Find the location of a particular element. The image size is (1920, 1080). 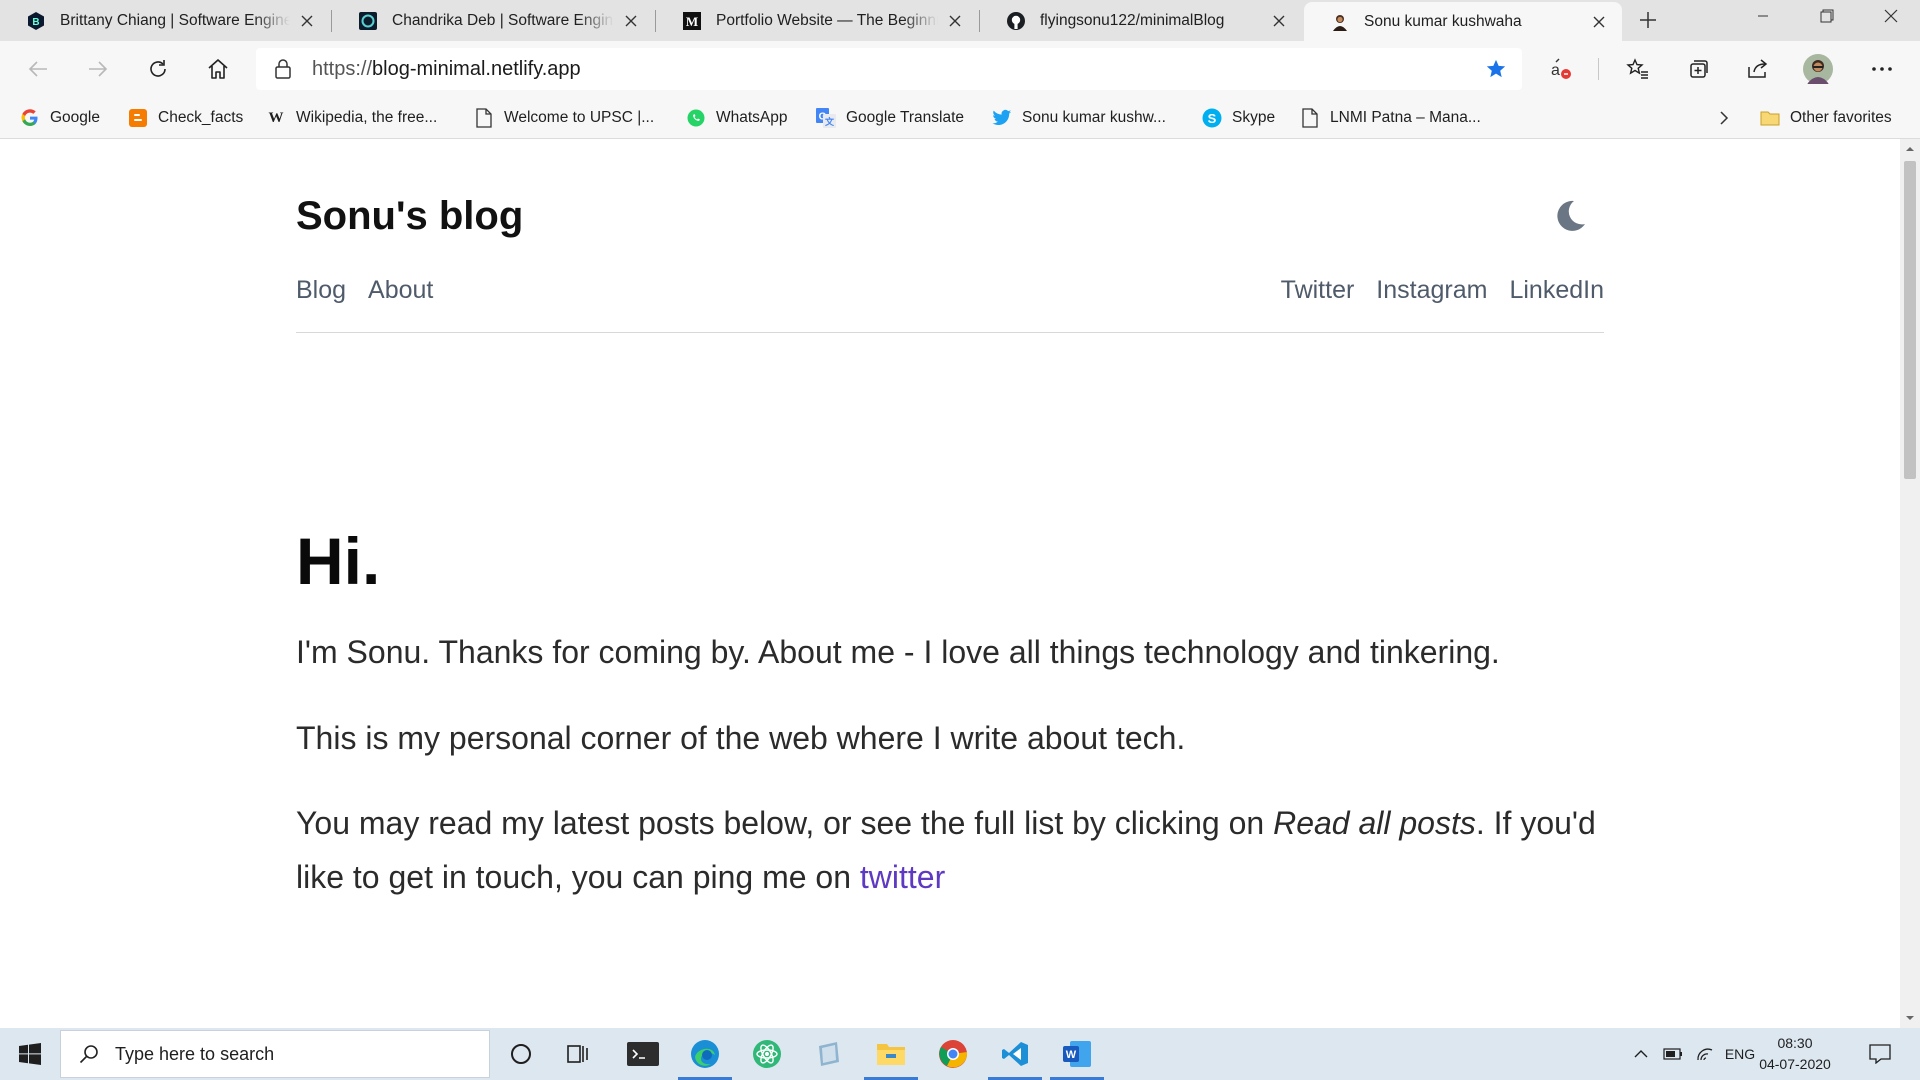

wifi-icon is located at coordinates (1705, 1054).